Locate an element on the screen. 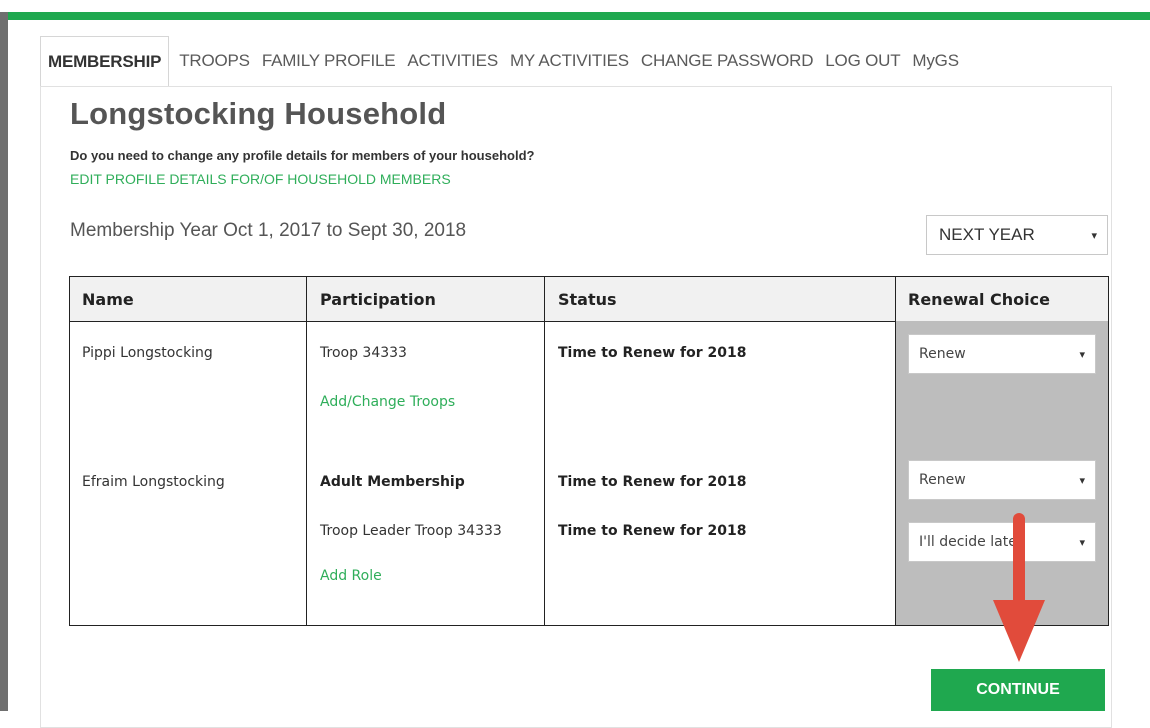 This screenshot has width=1150, height=728. renewal-select-value: I'll decide later is located at coordinates (971, 542).